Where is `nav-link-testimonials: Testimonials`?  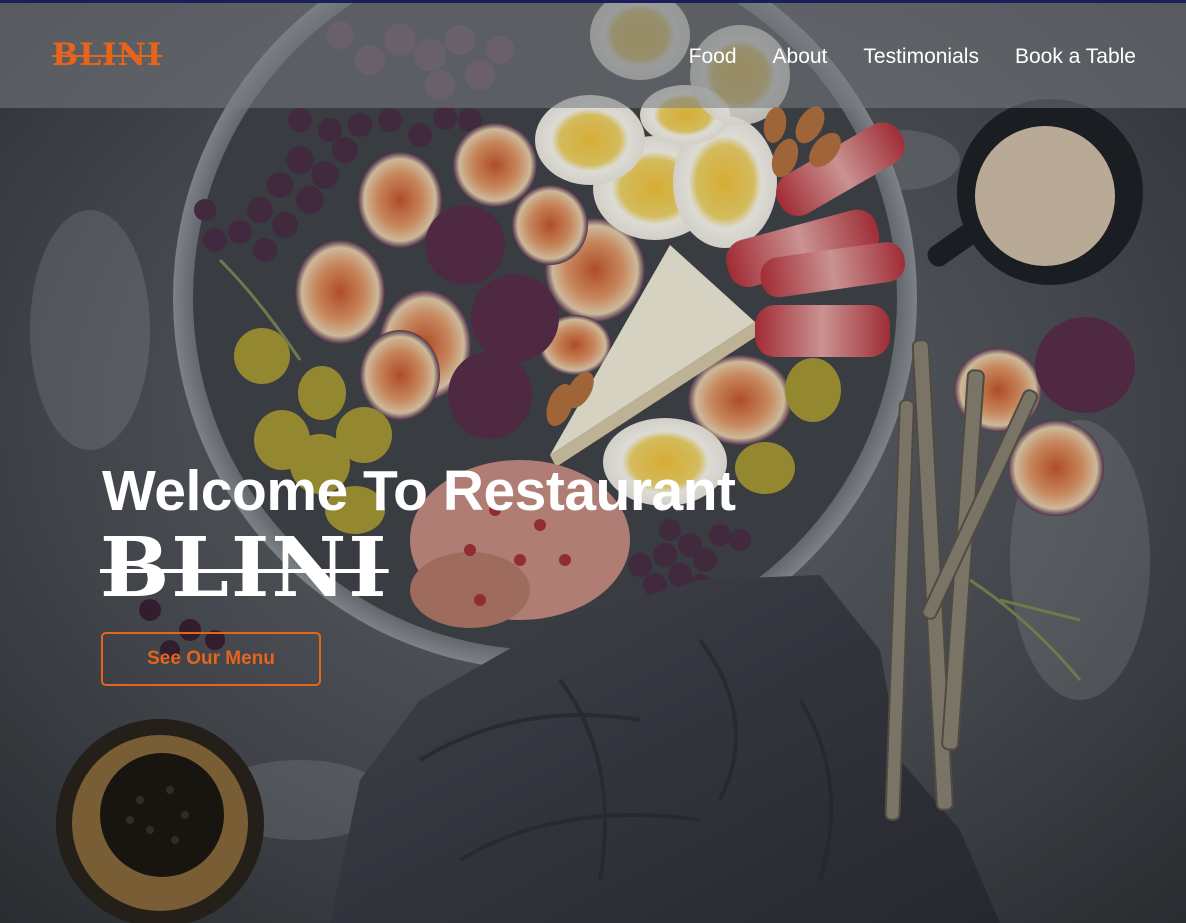
nav-link-testimonials: Testimonials is located at coordinates (921, 57).